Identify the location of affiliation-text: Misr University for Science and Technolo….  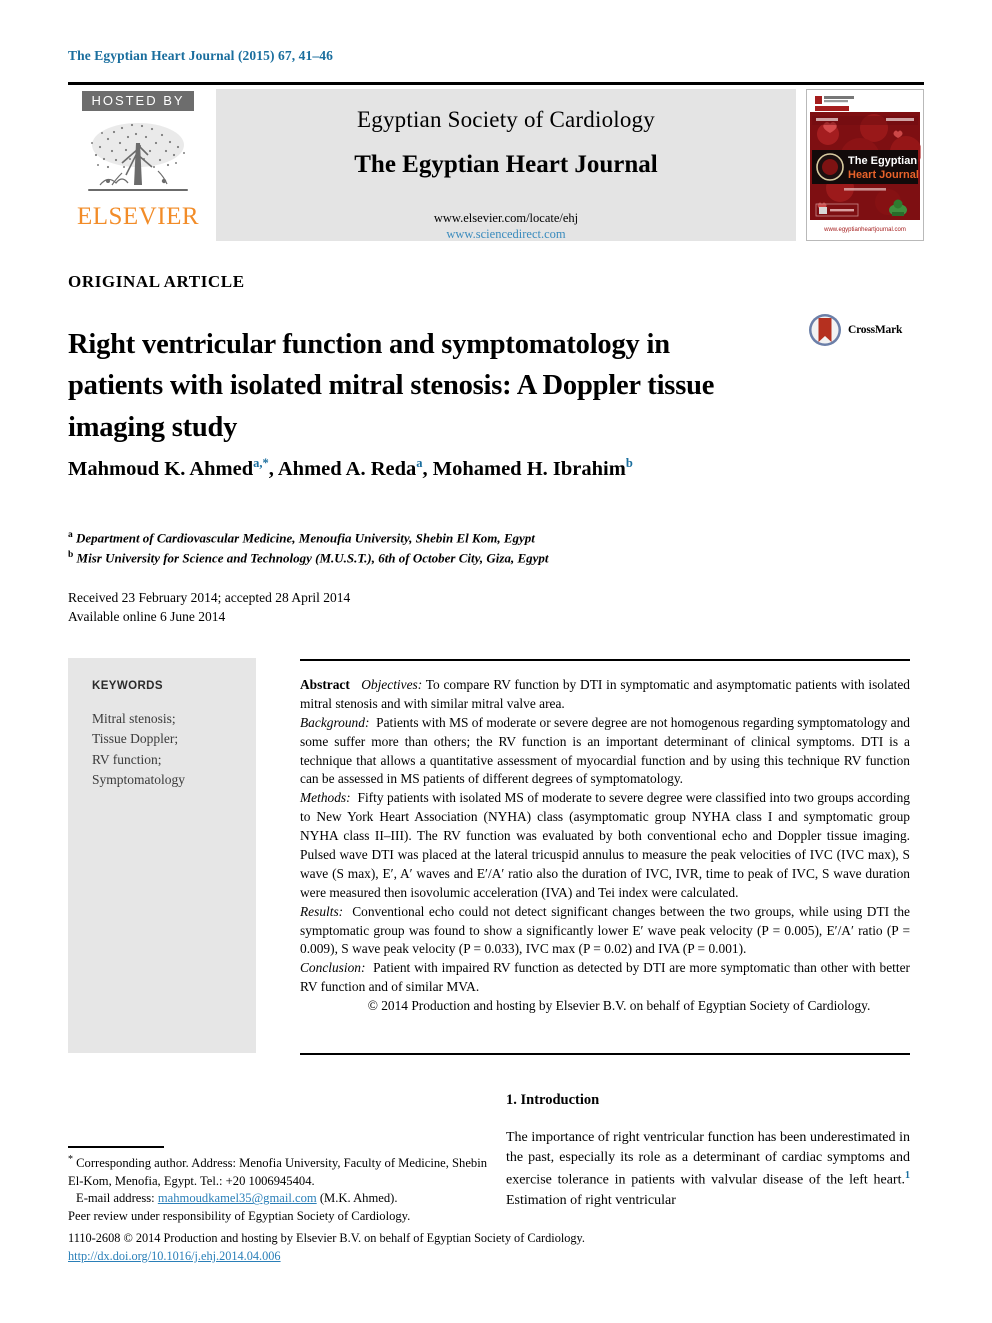
(312, 558).